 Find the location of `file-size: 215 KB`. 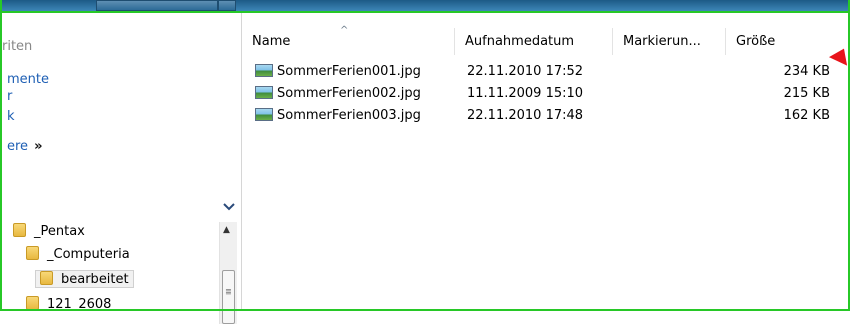

file-size: 215 KB is located at coordinates (806, 93).